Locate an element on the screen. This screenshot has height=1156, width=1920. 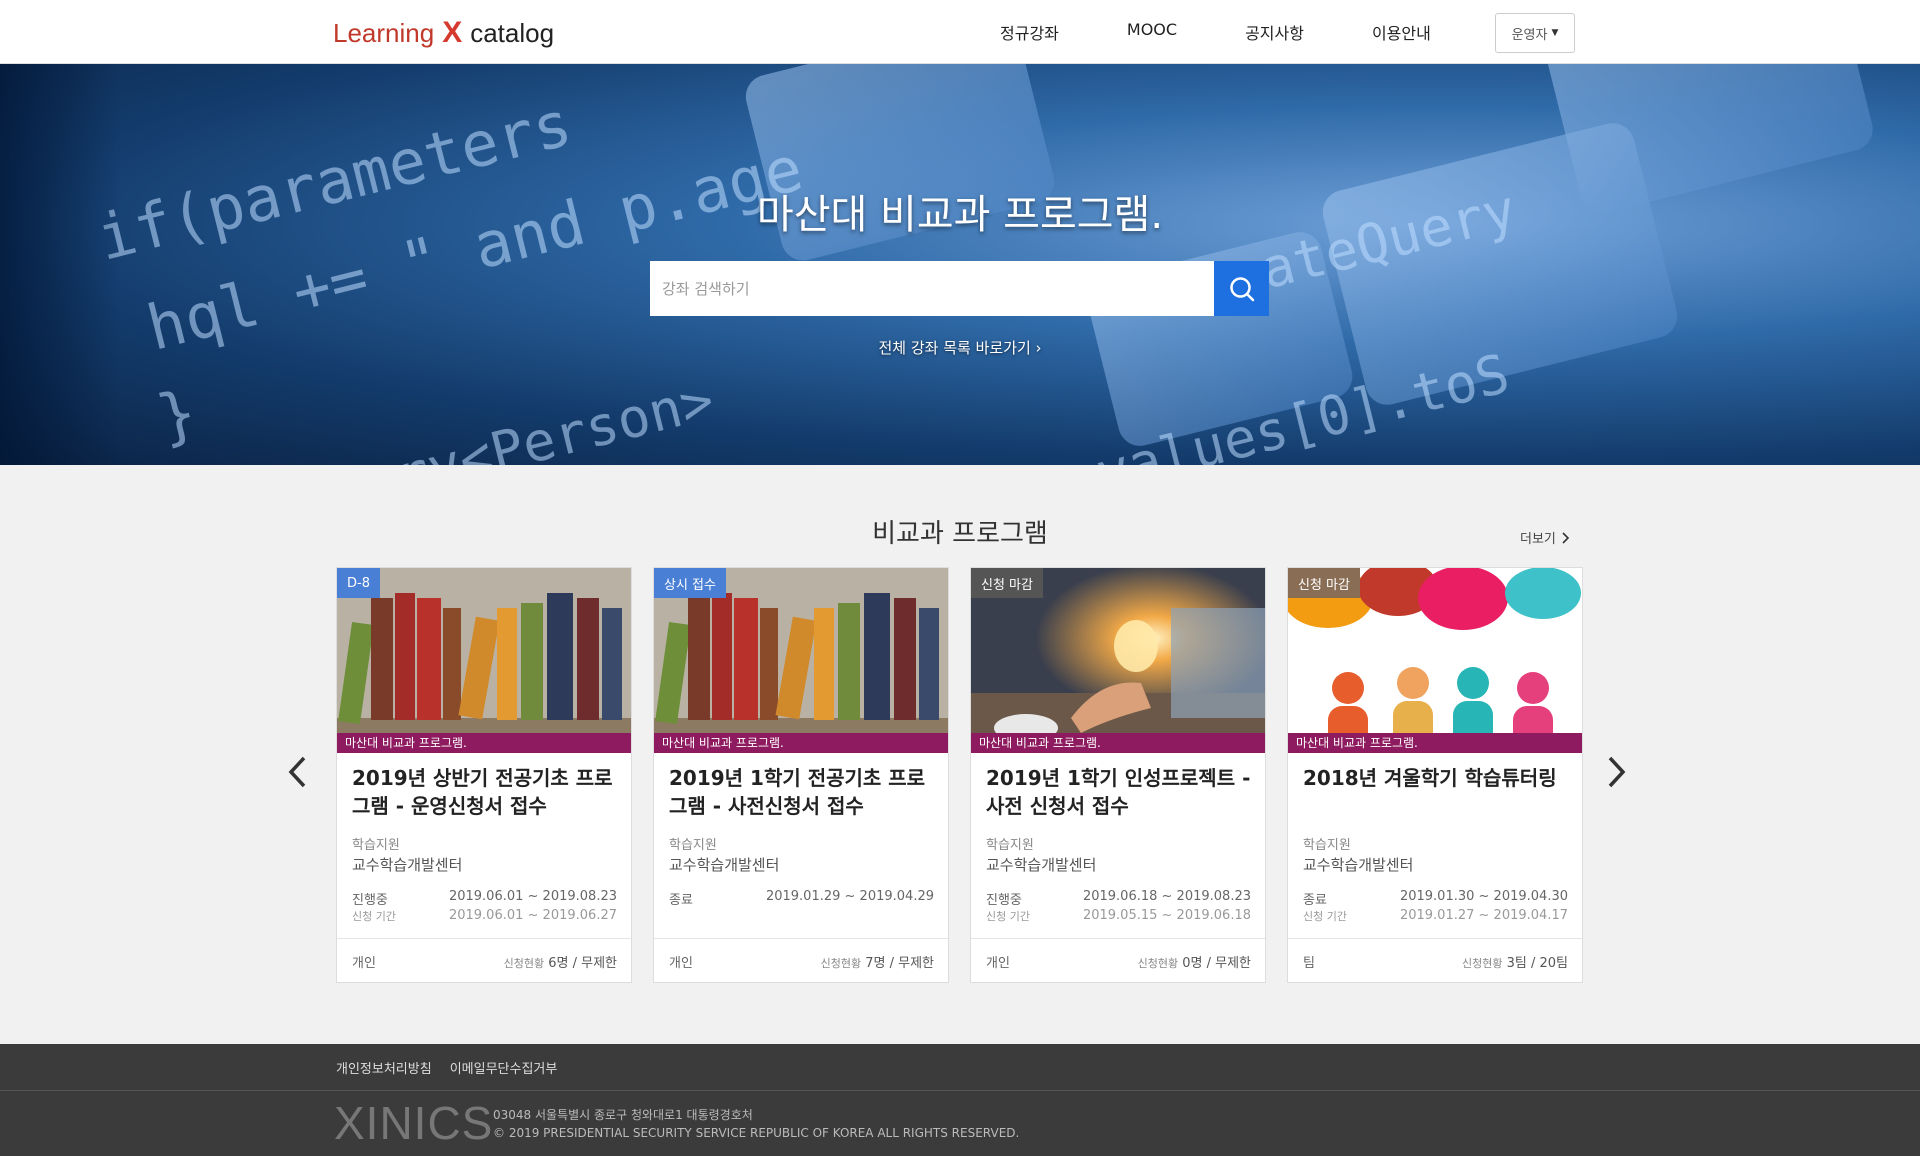
course-thumbnail: 상시 접수 마산대 비교과 프로그램. is located at coordinates (801, 660).